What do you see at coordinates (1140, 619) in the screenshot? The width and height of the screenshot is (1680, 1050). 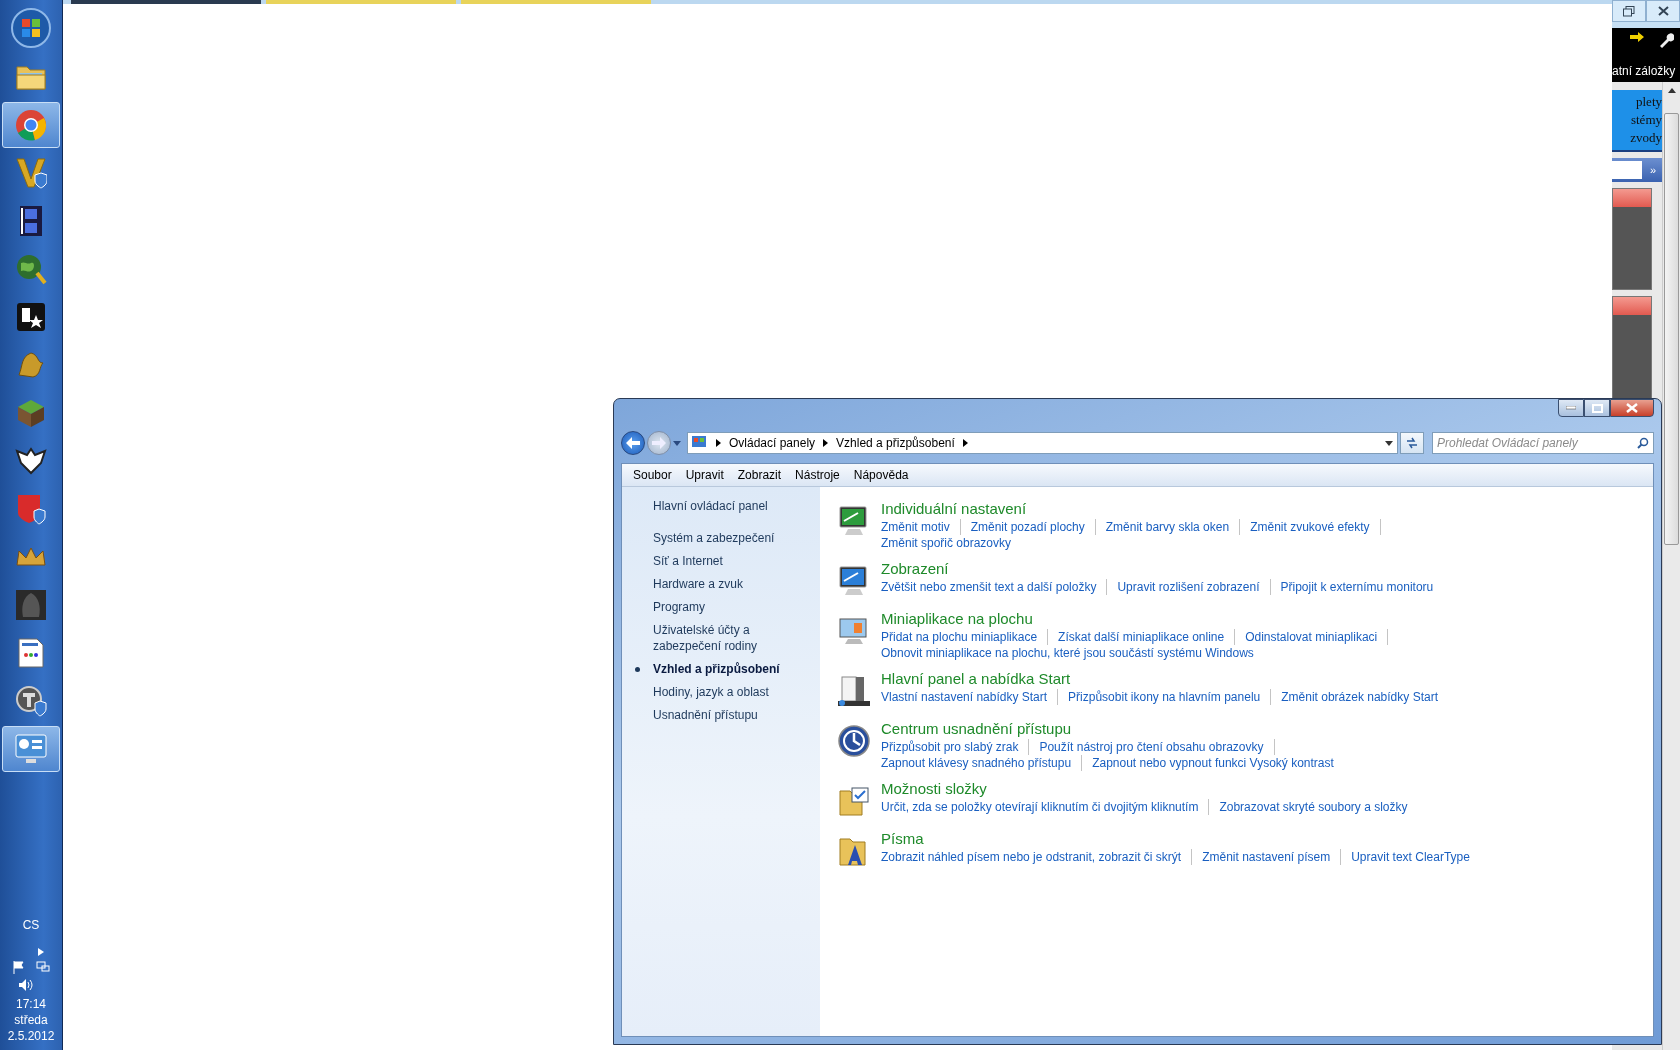 I see `category-title: Miniaplikace na plochu` at bounding box center [1140, 619].